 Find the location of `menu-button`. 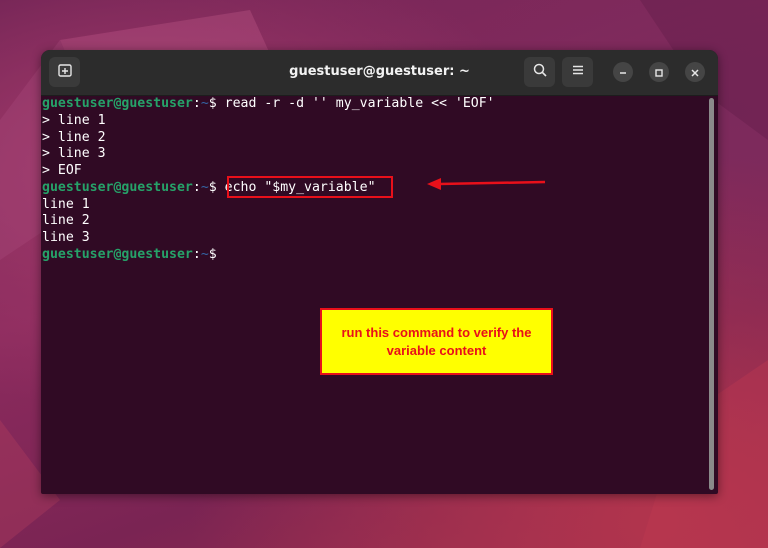

menu-button is located at coordinates (577, 72).